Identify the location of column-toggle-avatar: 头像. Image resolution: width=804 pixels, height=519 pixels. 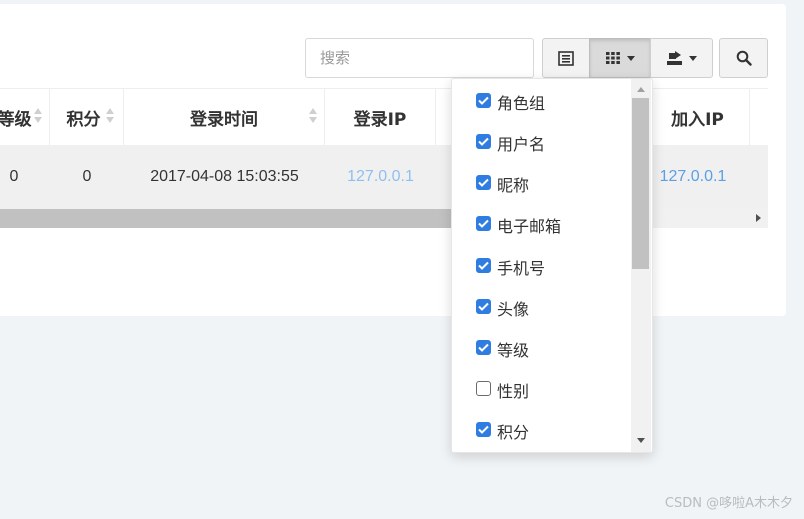
(502, 308).